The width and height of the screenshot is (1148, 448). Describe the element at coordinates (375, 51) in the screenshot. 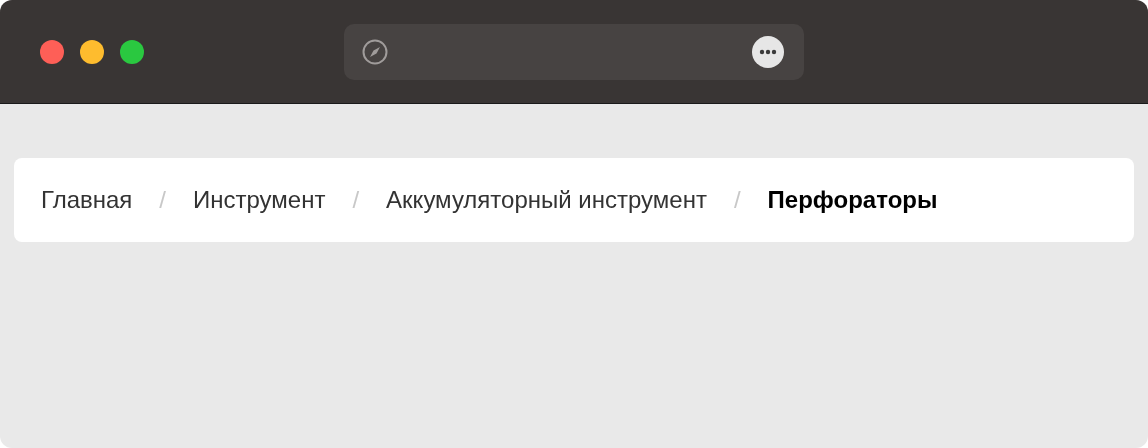

I see `compass-icon` at that location.